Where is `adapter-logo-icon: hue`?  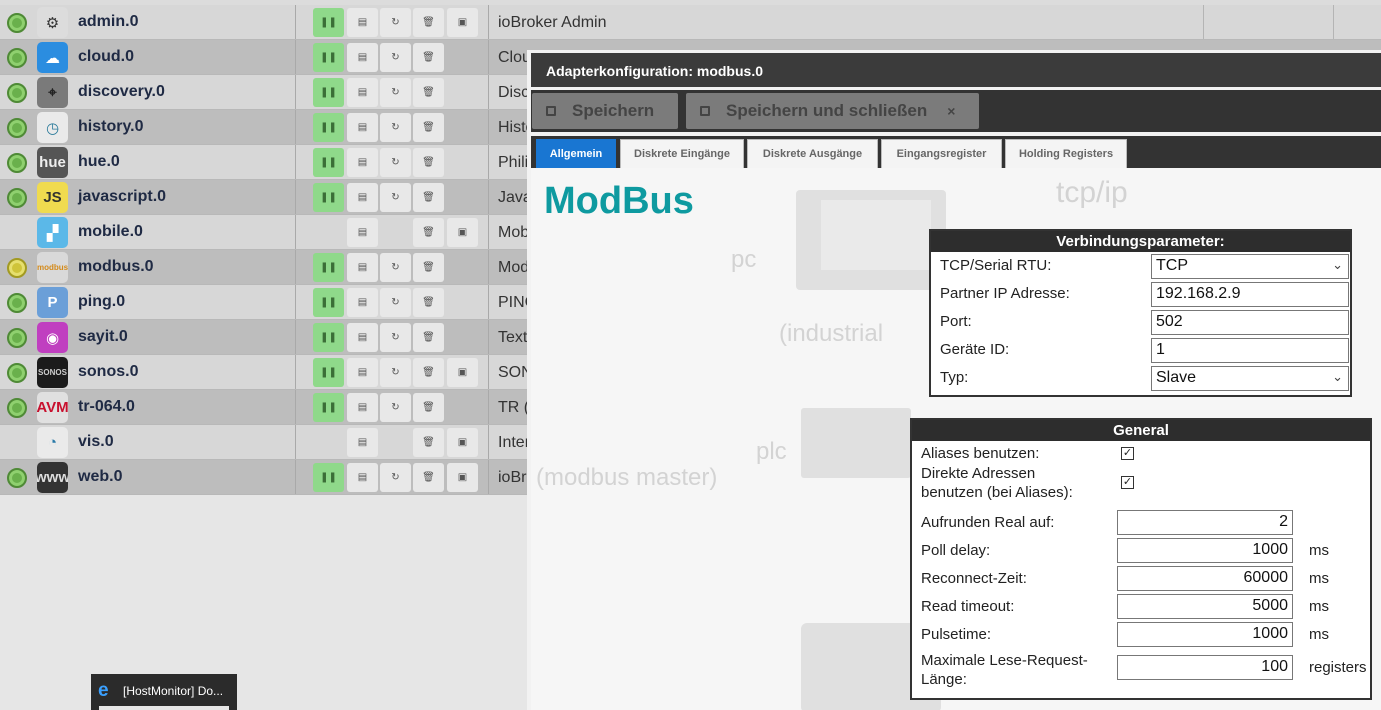 adapter-logo-icon: hue is located at coordinates (52, 162).